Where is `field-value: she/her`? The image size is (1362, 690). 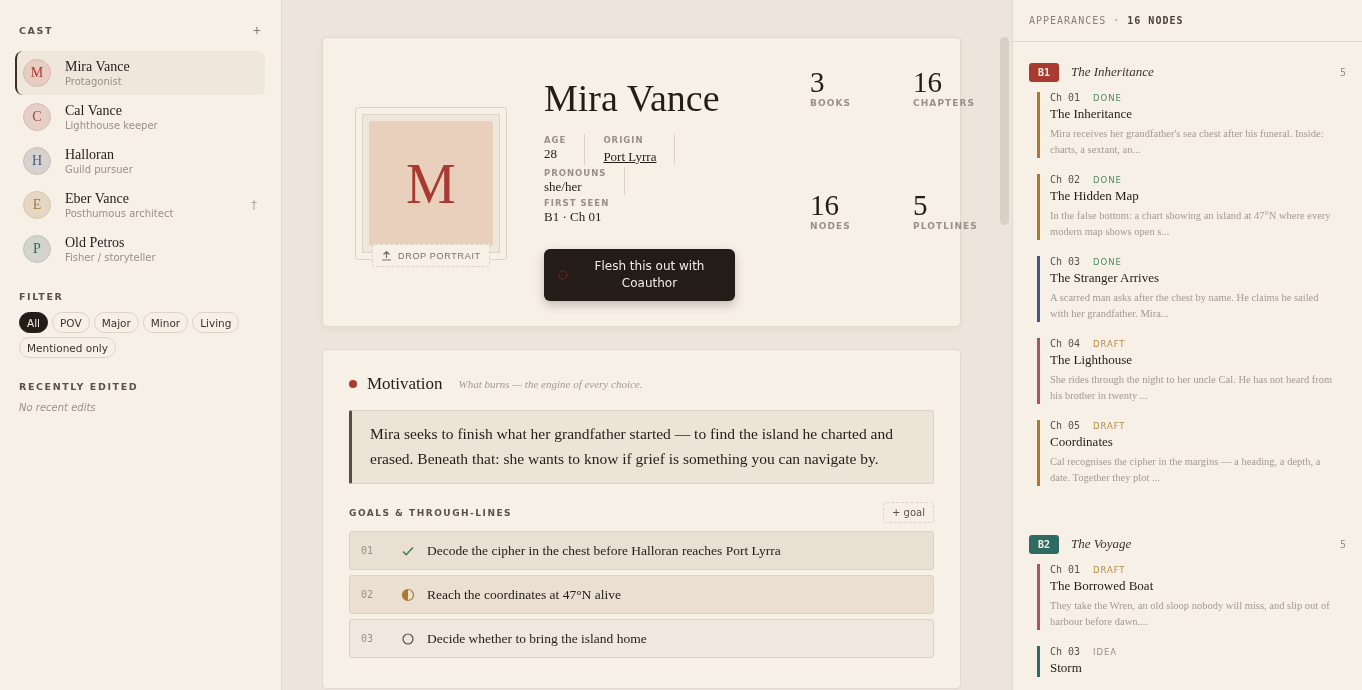
field-value: she/her is located at coordinates (563, 187).